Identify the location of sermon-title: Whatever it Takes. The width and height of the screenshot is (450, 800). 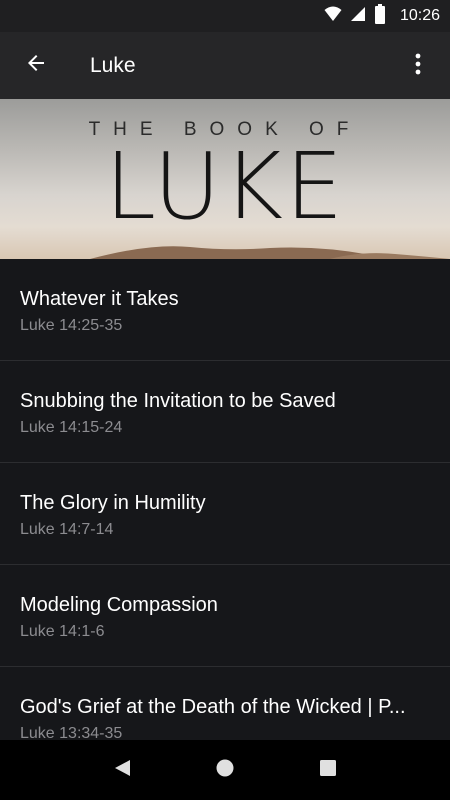
(99, 299).